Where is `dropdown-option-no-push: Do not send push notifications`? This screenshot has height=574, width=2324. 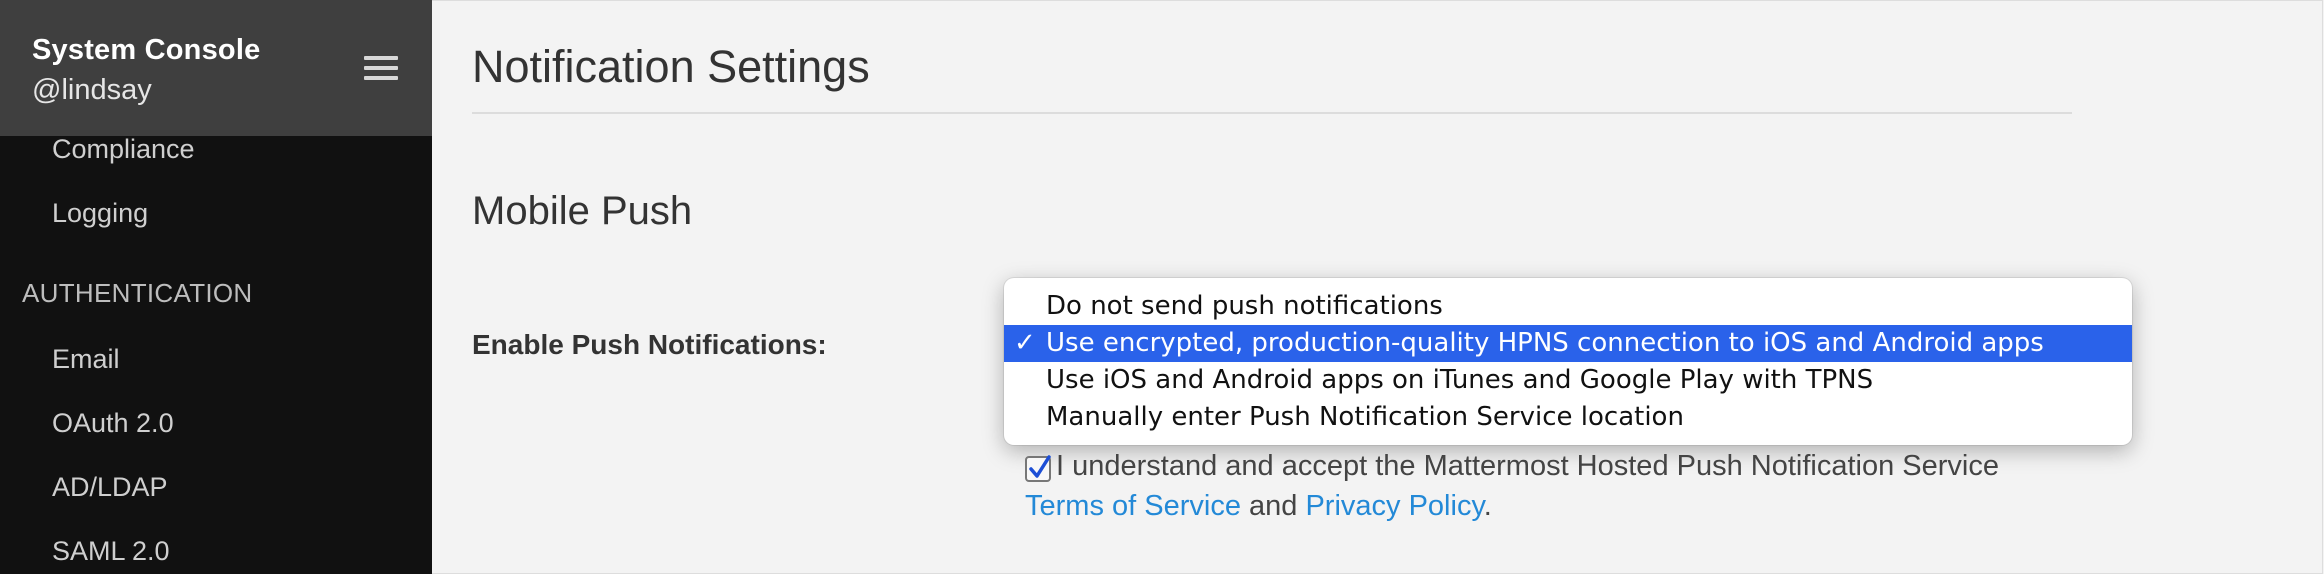
dropdown-option-no-push: Do not send push notifications is located at coordinates (1568, 306).